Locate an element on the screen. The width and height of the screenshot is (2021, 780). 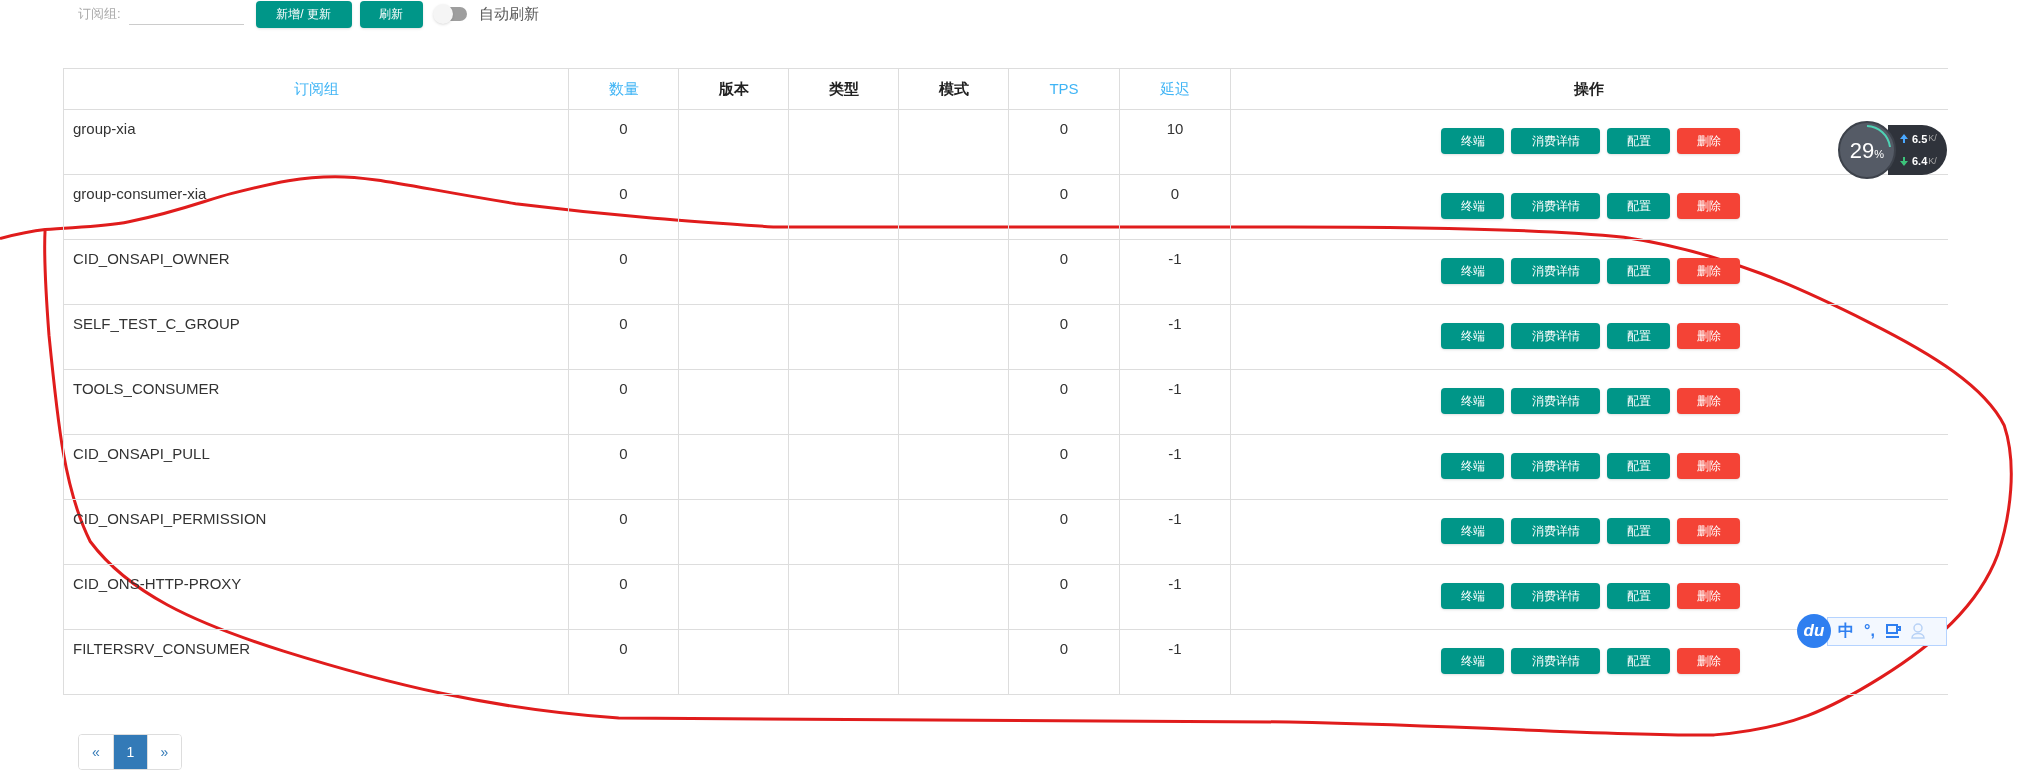
column-header: 模式 is located at coordinates (953, 88).